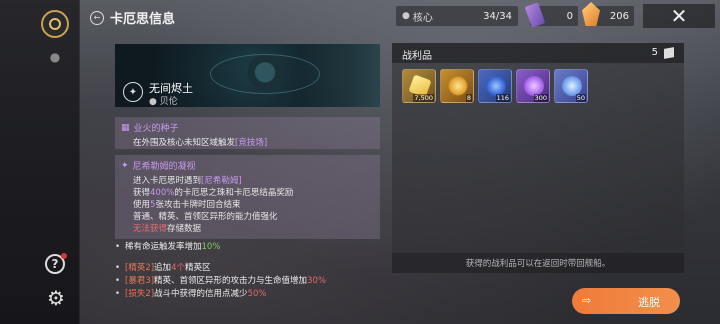 Image resolution: width=720 pixels, height=324 pixels. I want to click on chest-icon: ▦, so click(125, 127).